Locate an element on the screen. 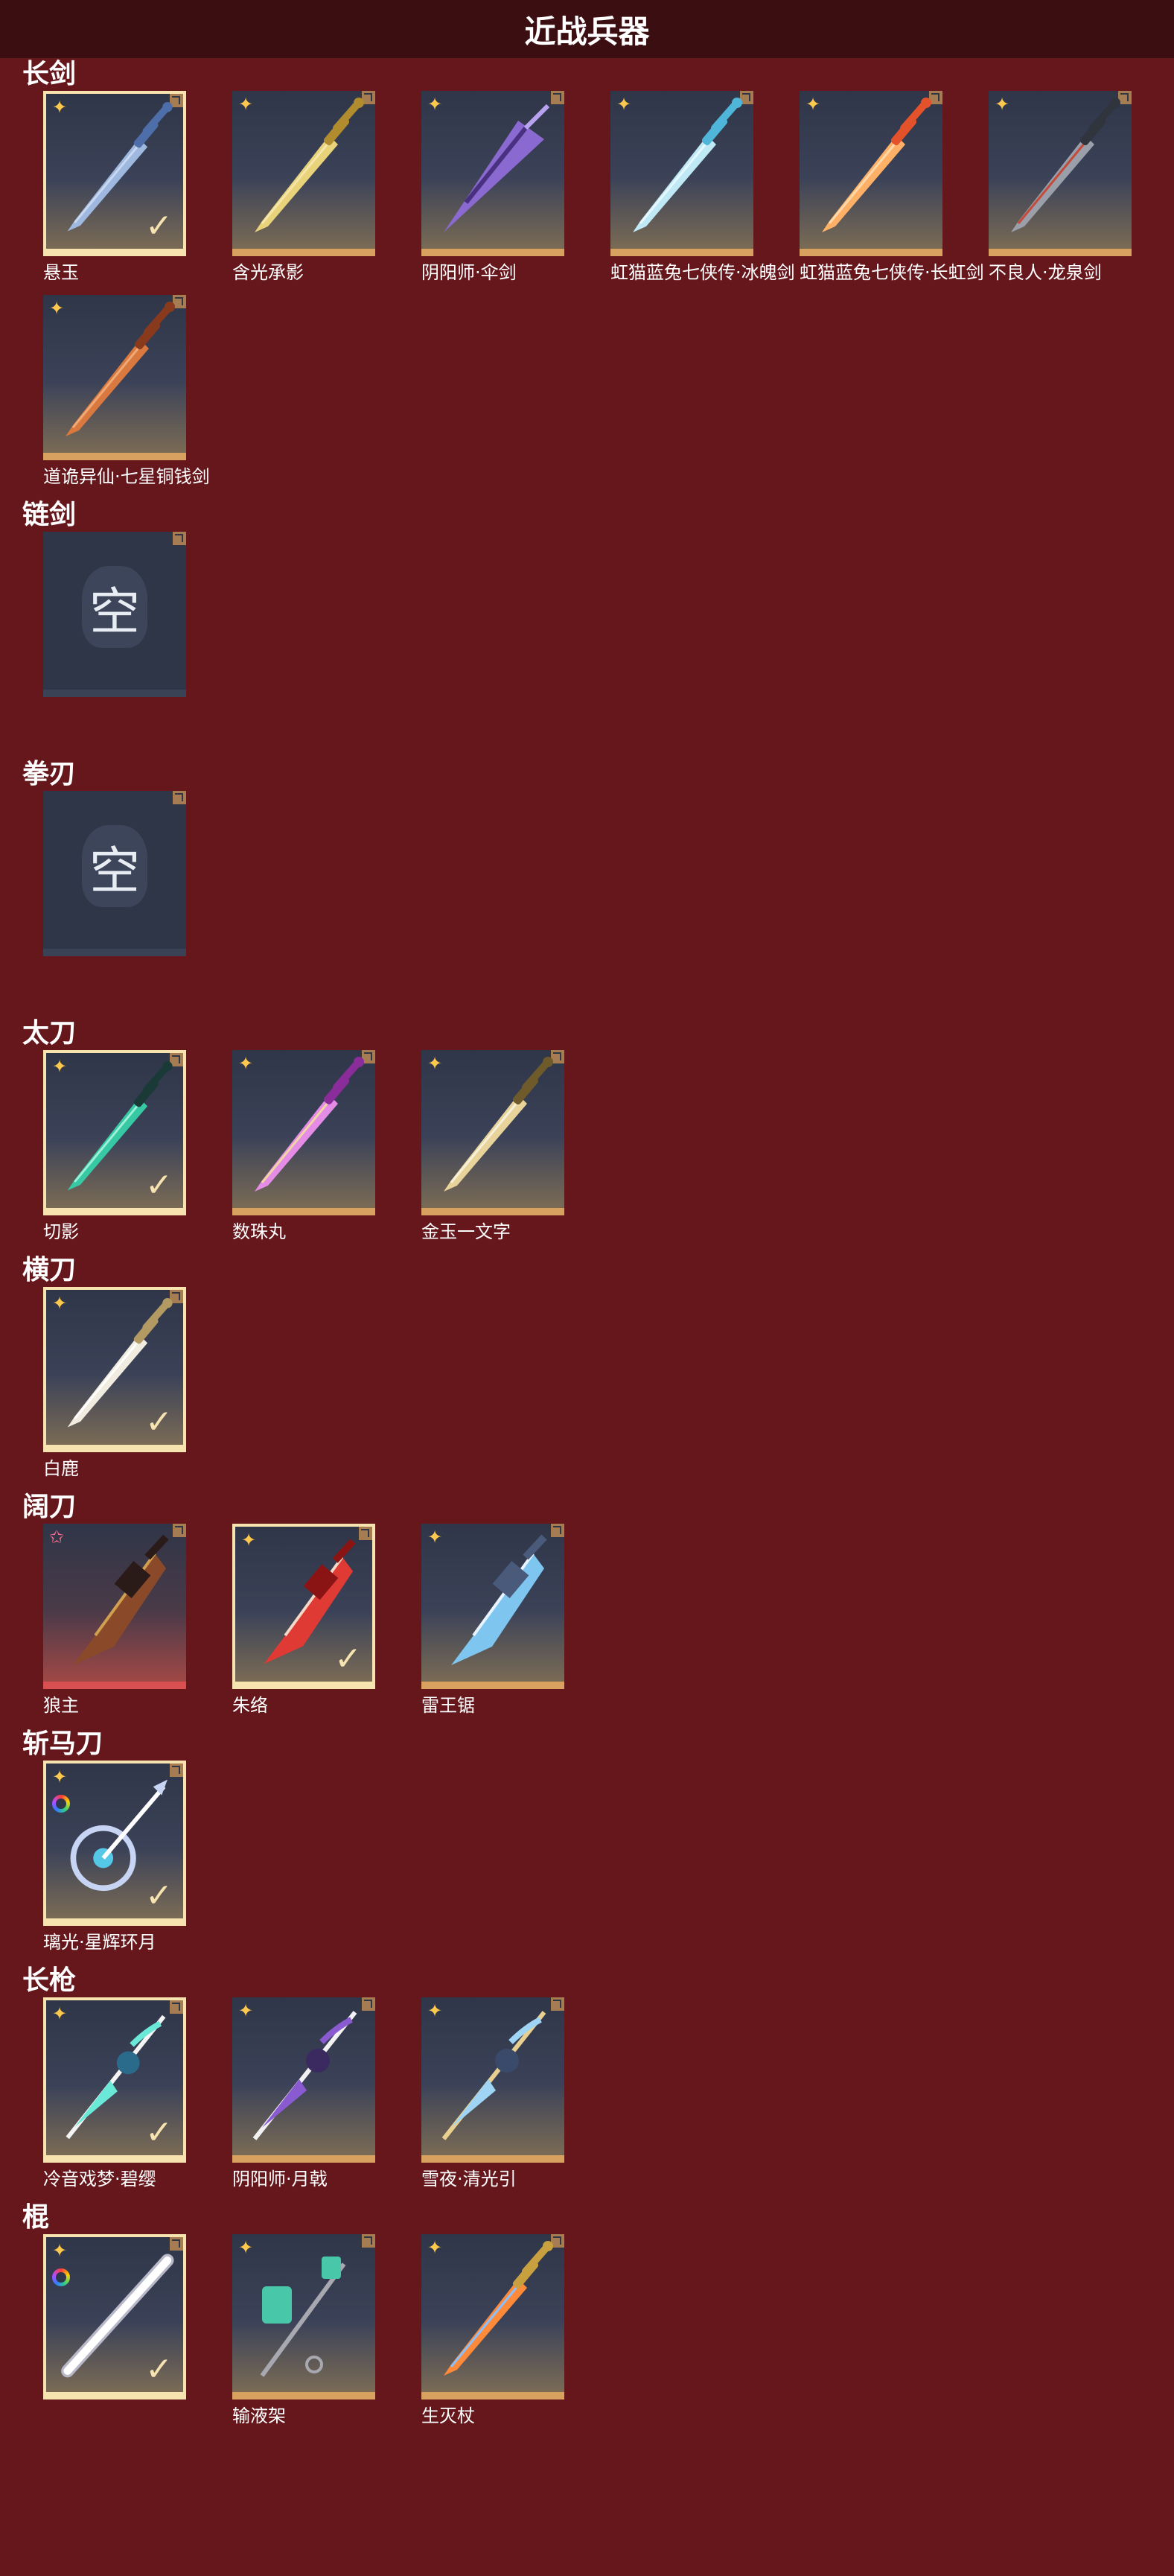  weapon-card: ✦ ✓ 冷音戏梦·碧缨 is located at coordinates (114, 2094).